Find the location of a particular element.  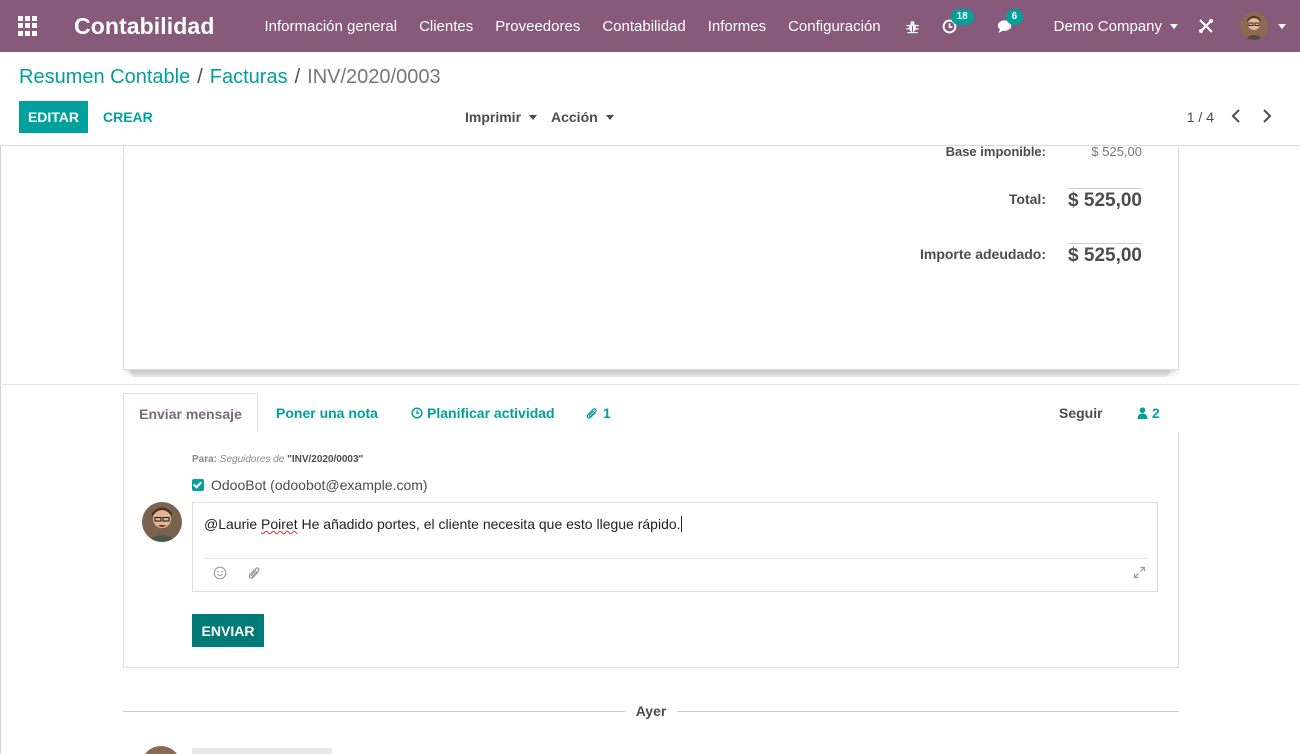

breadcrumb-accounting-dashboard: Resumen Contable is located at coordinates (104, 77).